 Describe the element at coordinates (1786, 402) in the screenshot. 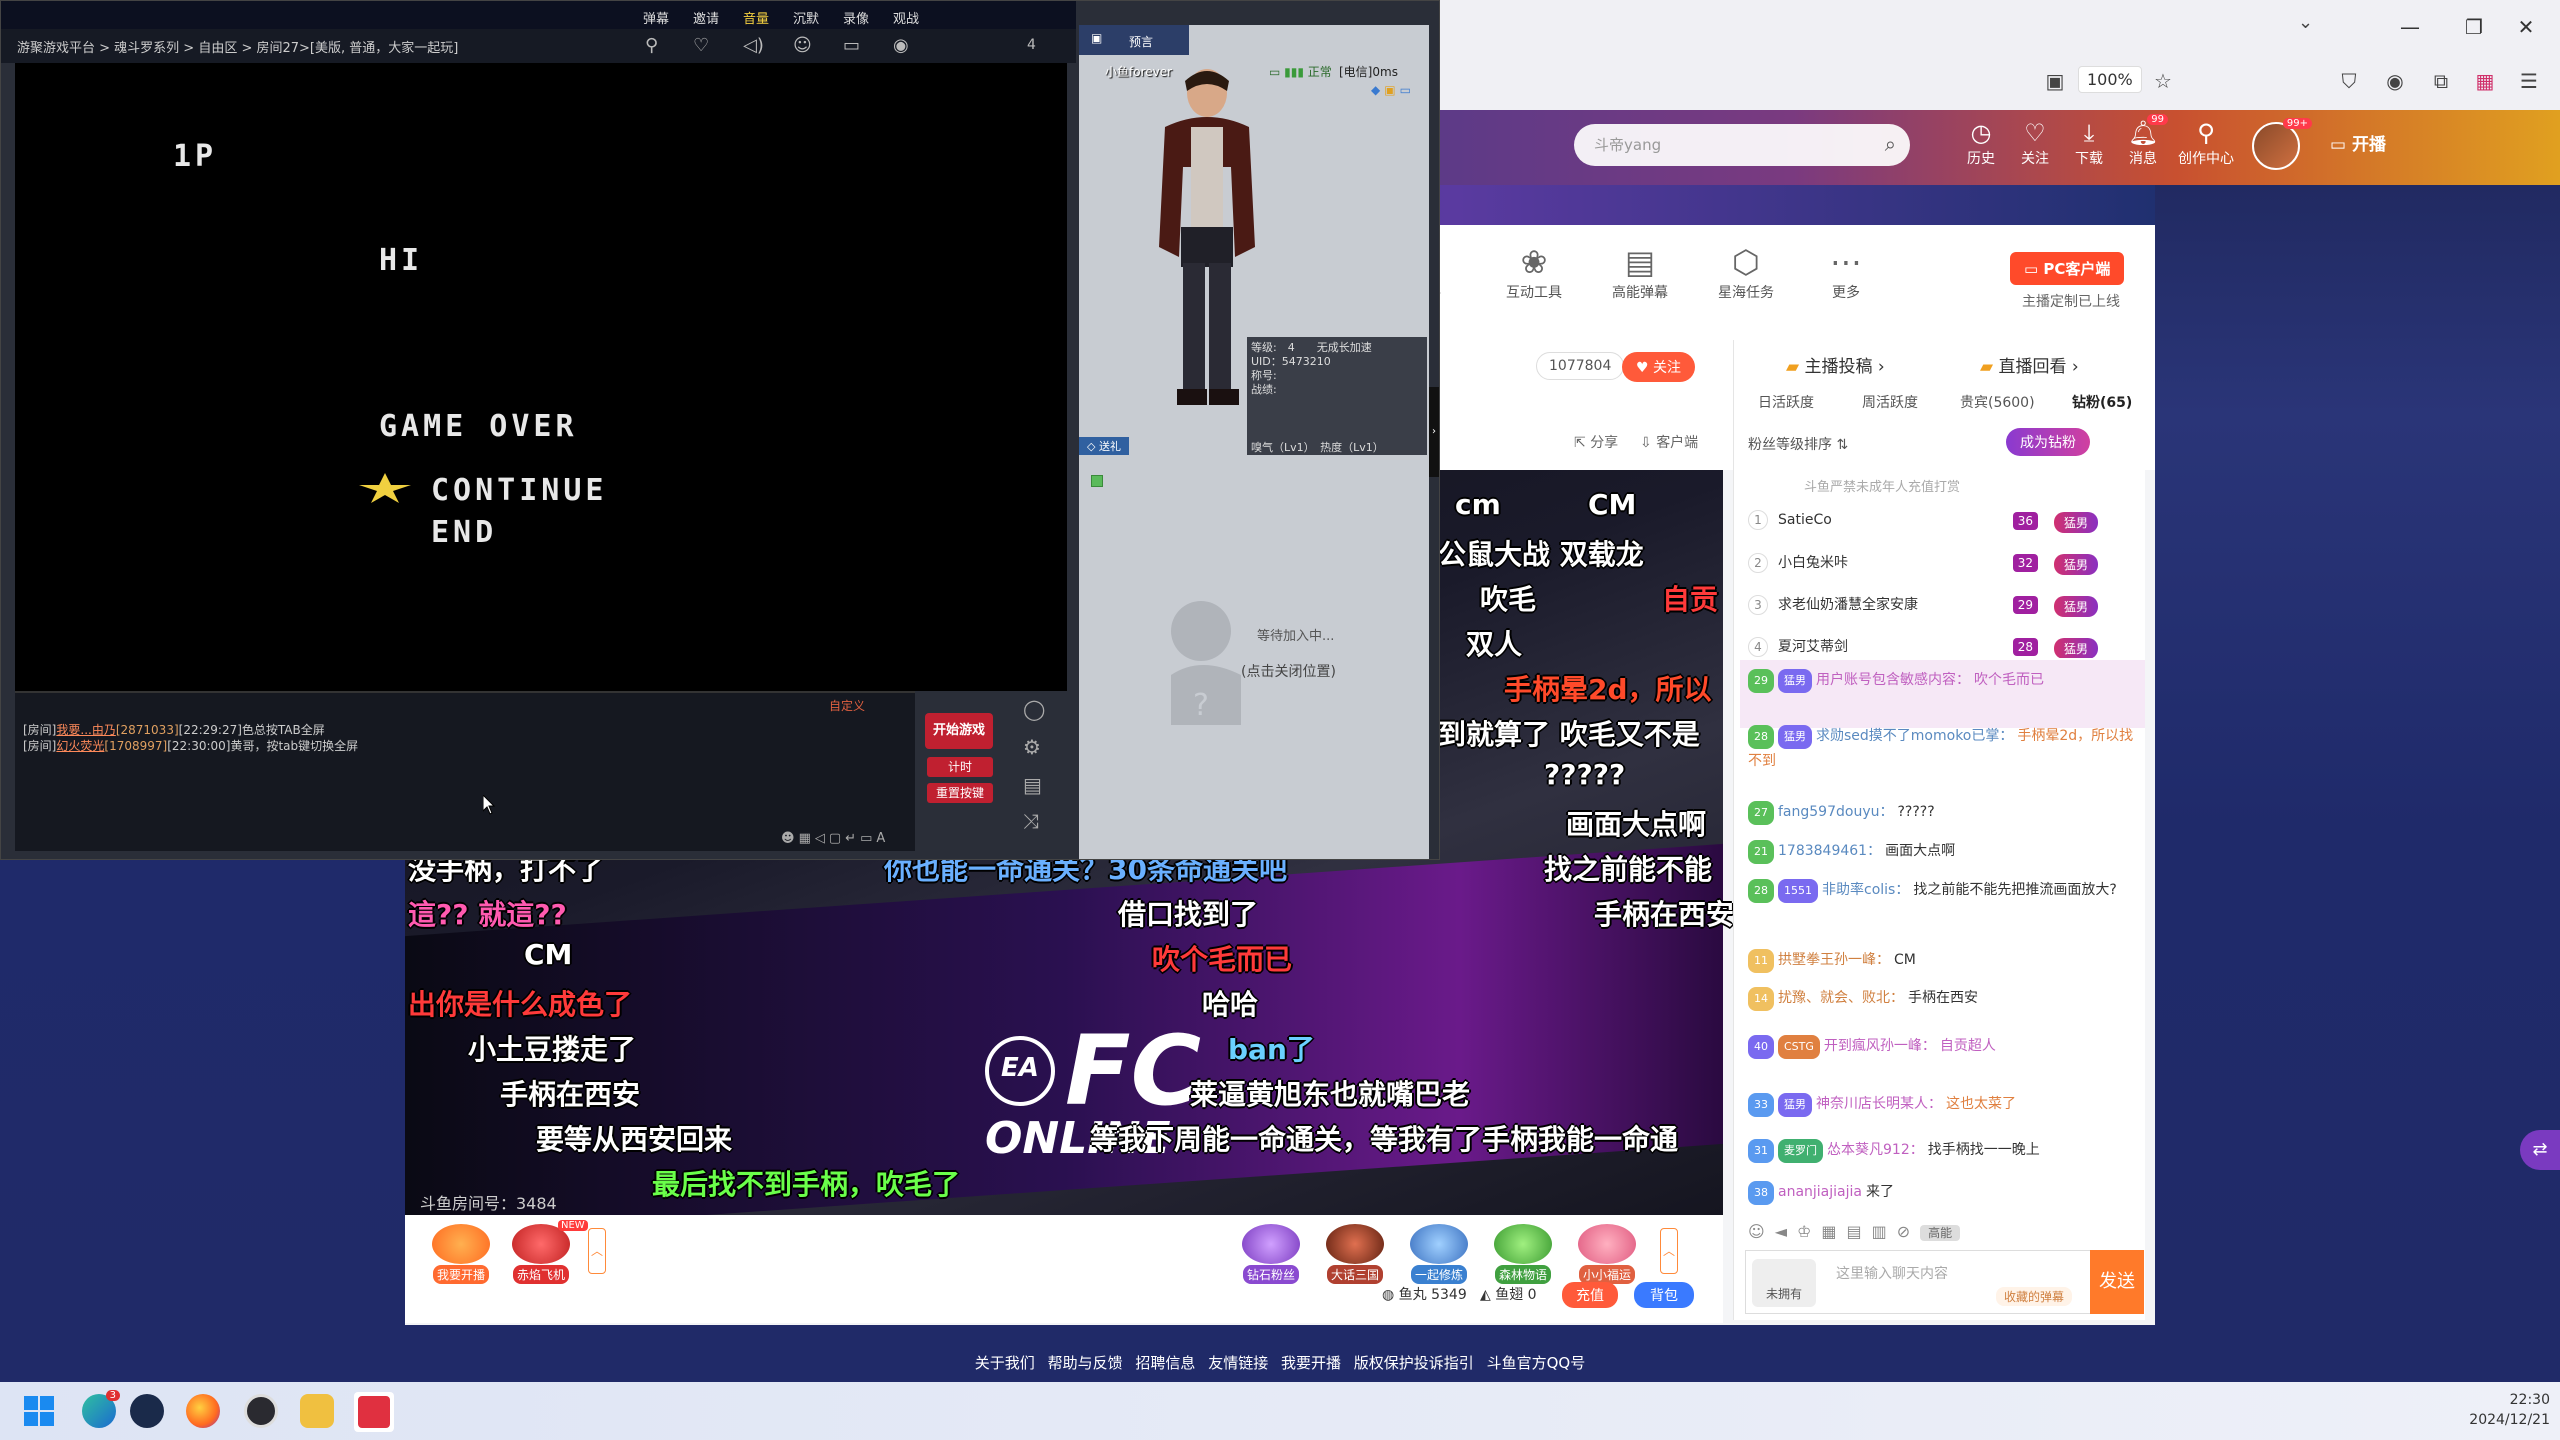

I see `tab-daily-active: 日活跃度` at that location.